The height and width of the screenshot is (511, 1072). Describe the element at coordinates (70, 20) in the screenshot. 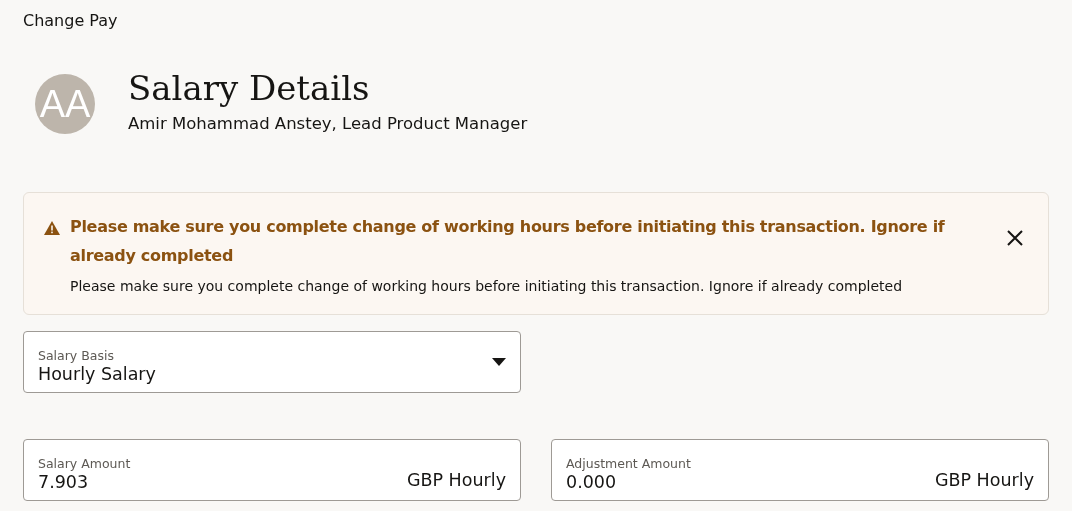

I see `page-title: Change Pay` at that location.